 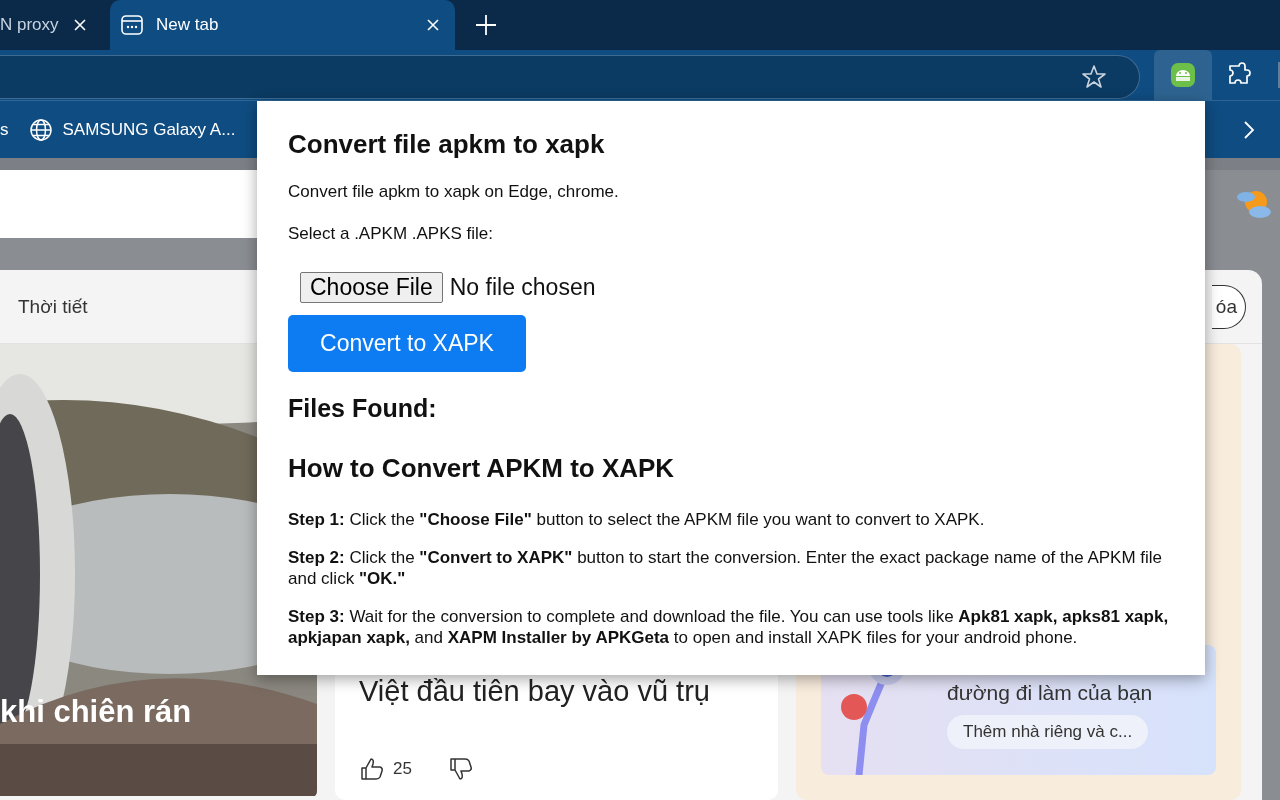 I want to click on extension-button, so click(x=1183, y=75).